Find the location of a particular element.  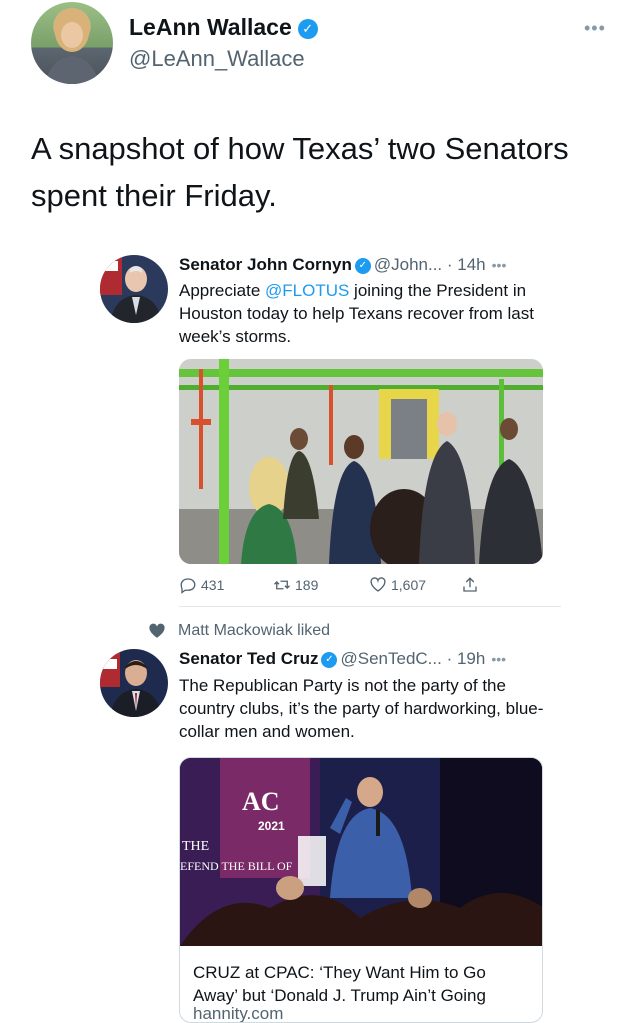

liked-by-text: Matt Mackowiak liked is located at coordinates (254, 631).